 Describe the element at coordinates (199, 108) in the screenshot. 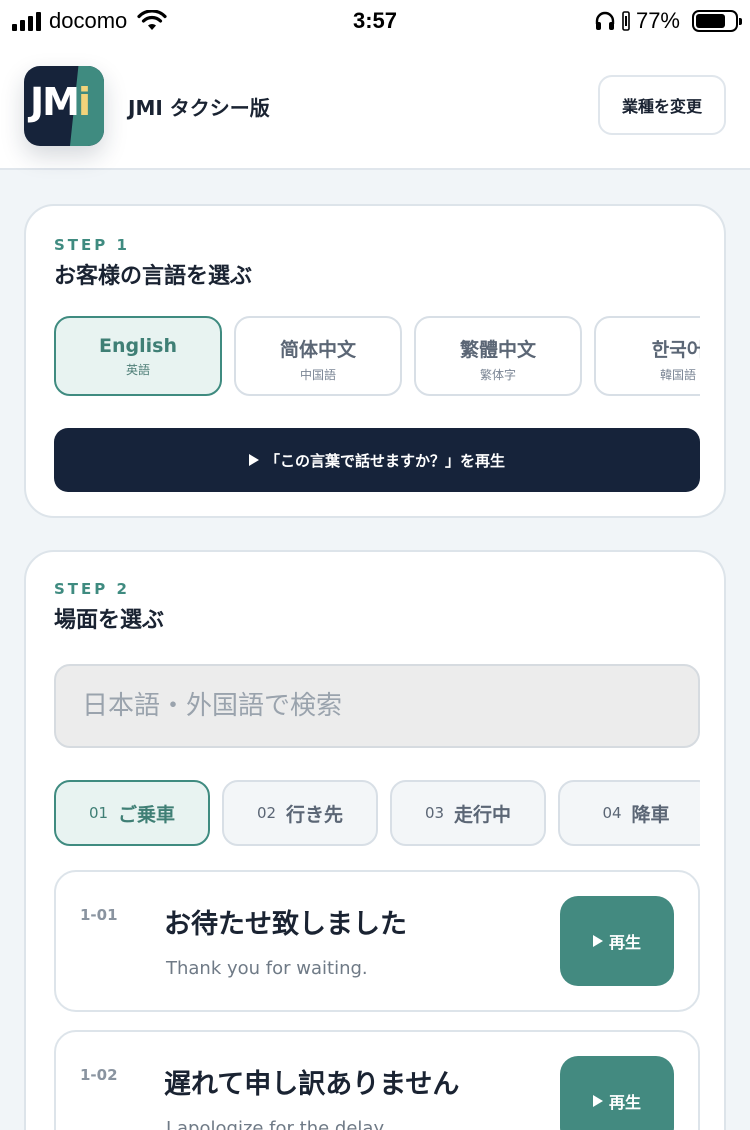

I see `app-title: JMI タクシー版` at that location.